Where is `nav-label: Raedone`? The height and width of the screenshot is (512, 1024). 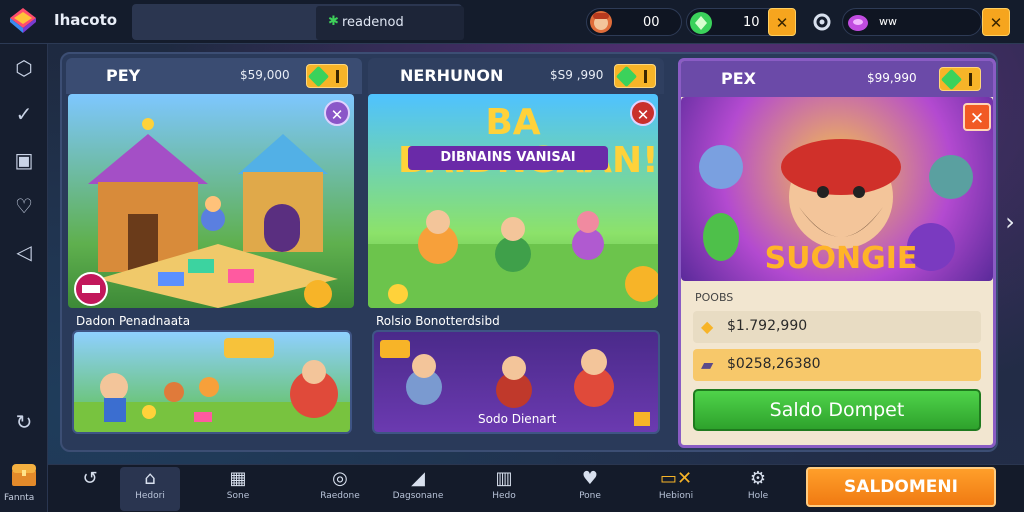 nav-label: Raedone is located at coordinates (340, 496).